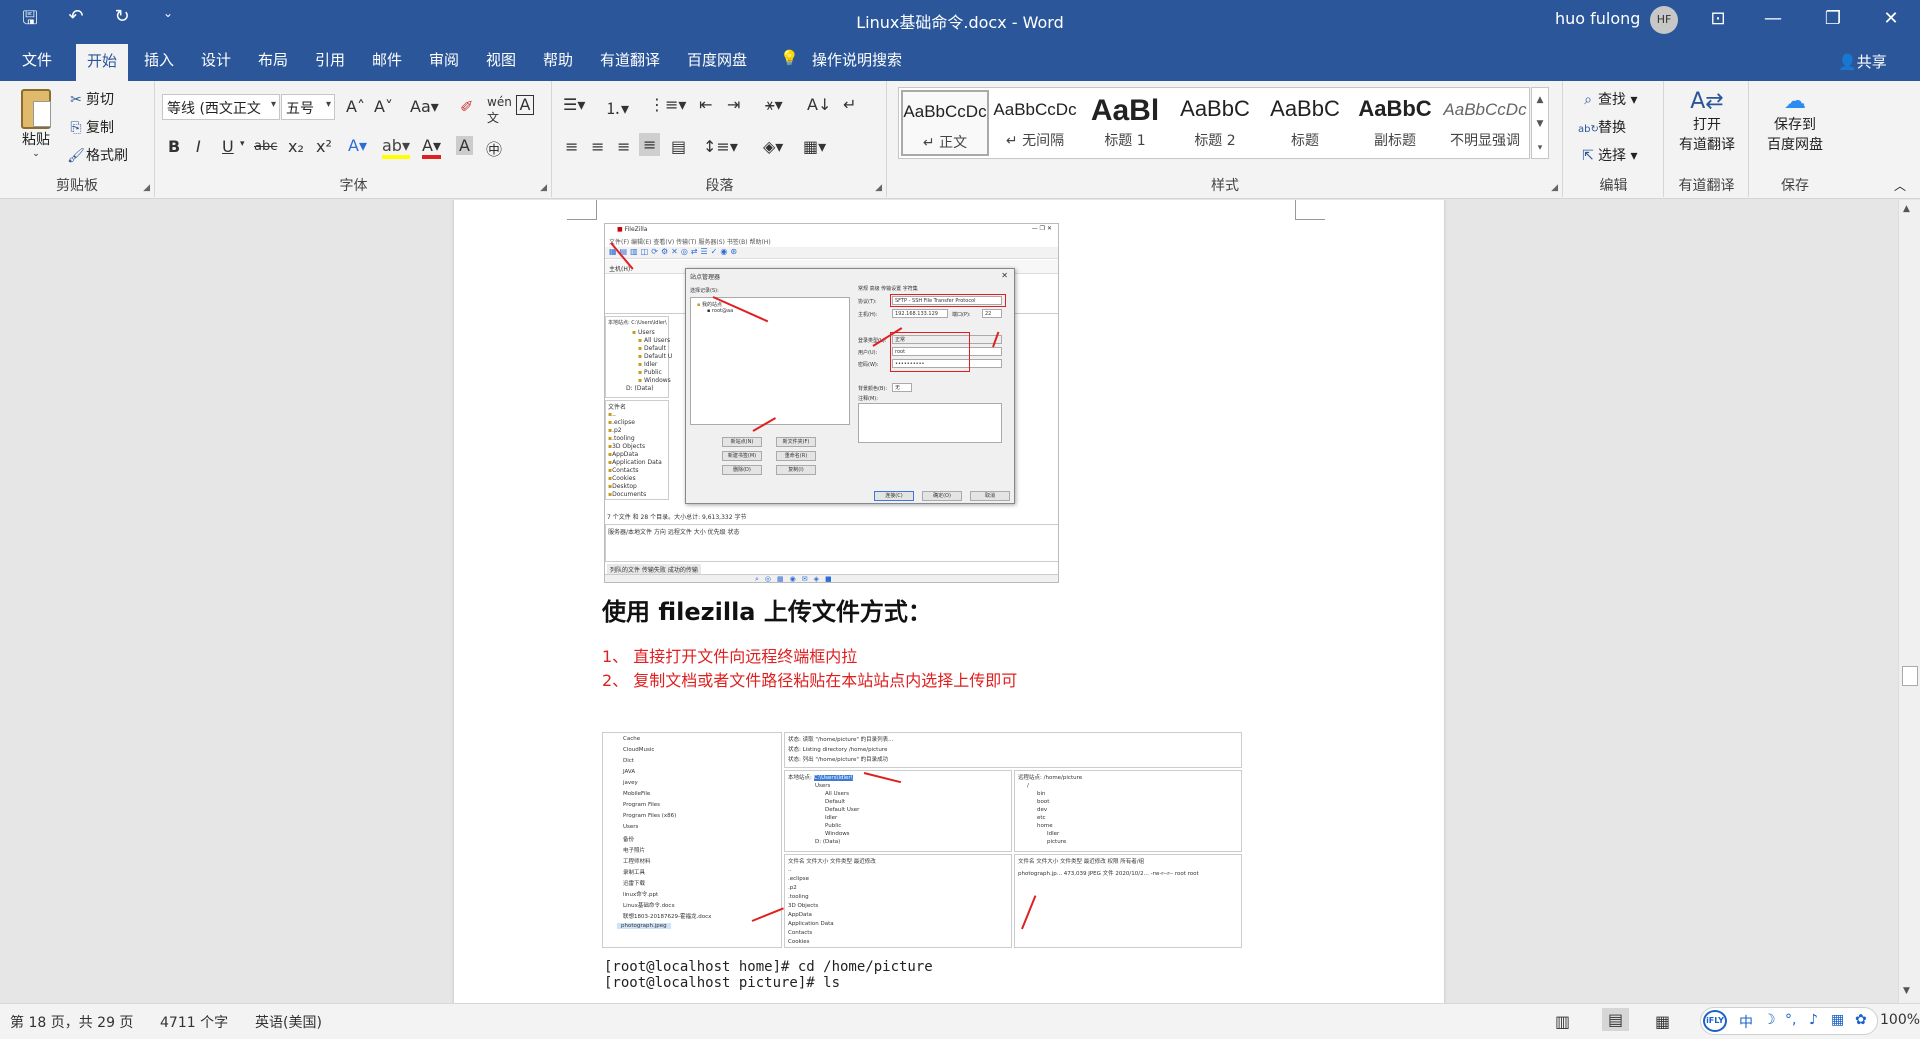  I want to click on copy-button: ⎘ 复制, so click(90, 127).